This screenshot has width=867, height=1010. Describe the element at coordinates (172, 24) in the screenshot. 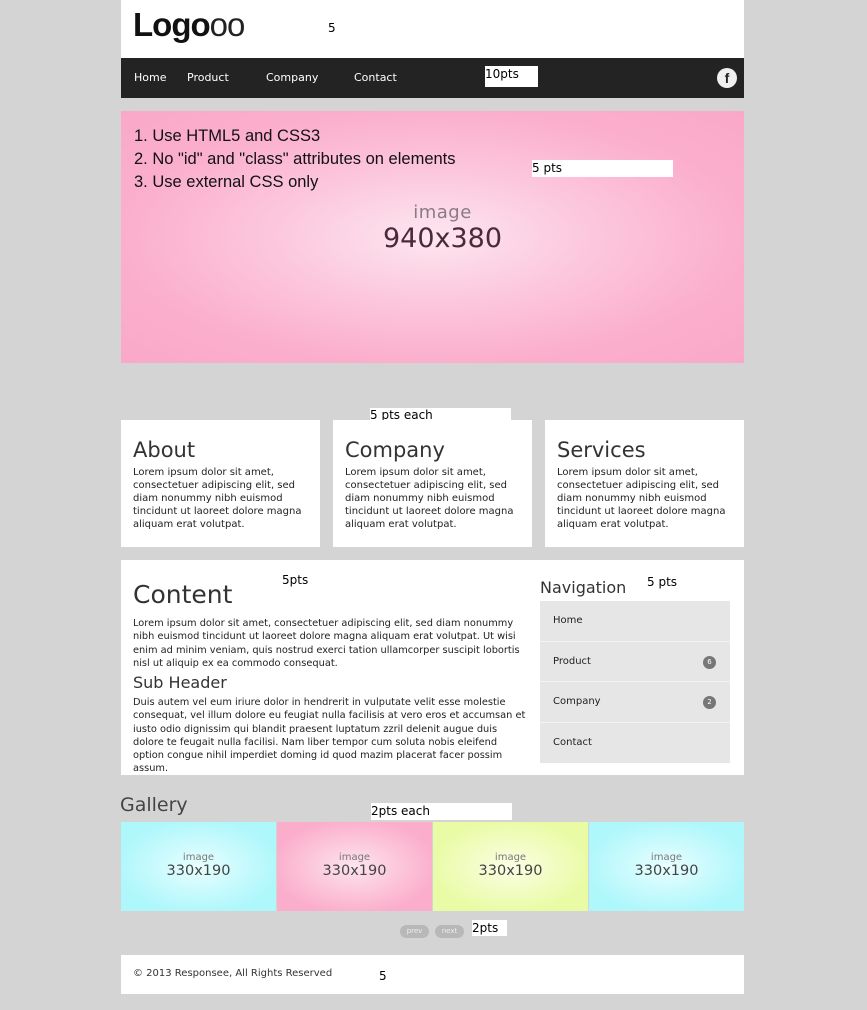

I see `logo-bold-text: Logo` at that location.